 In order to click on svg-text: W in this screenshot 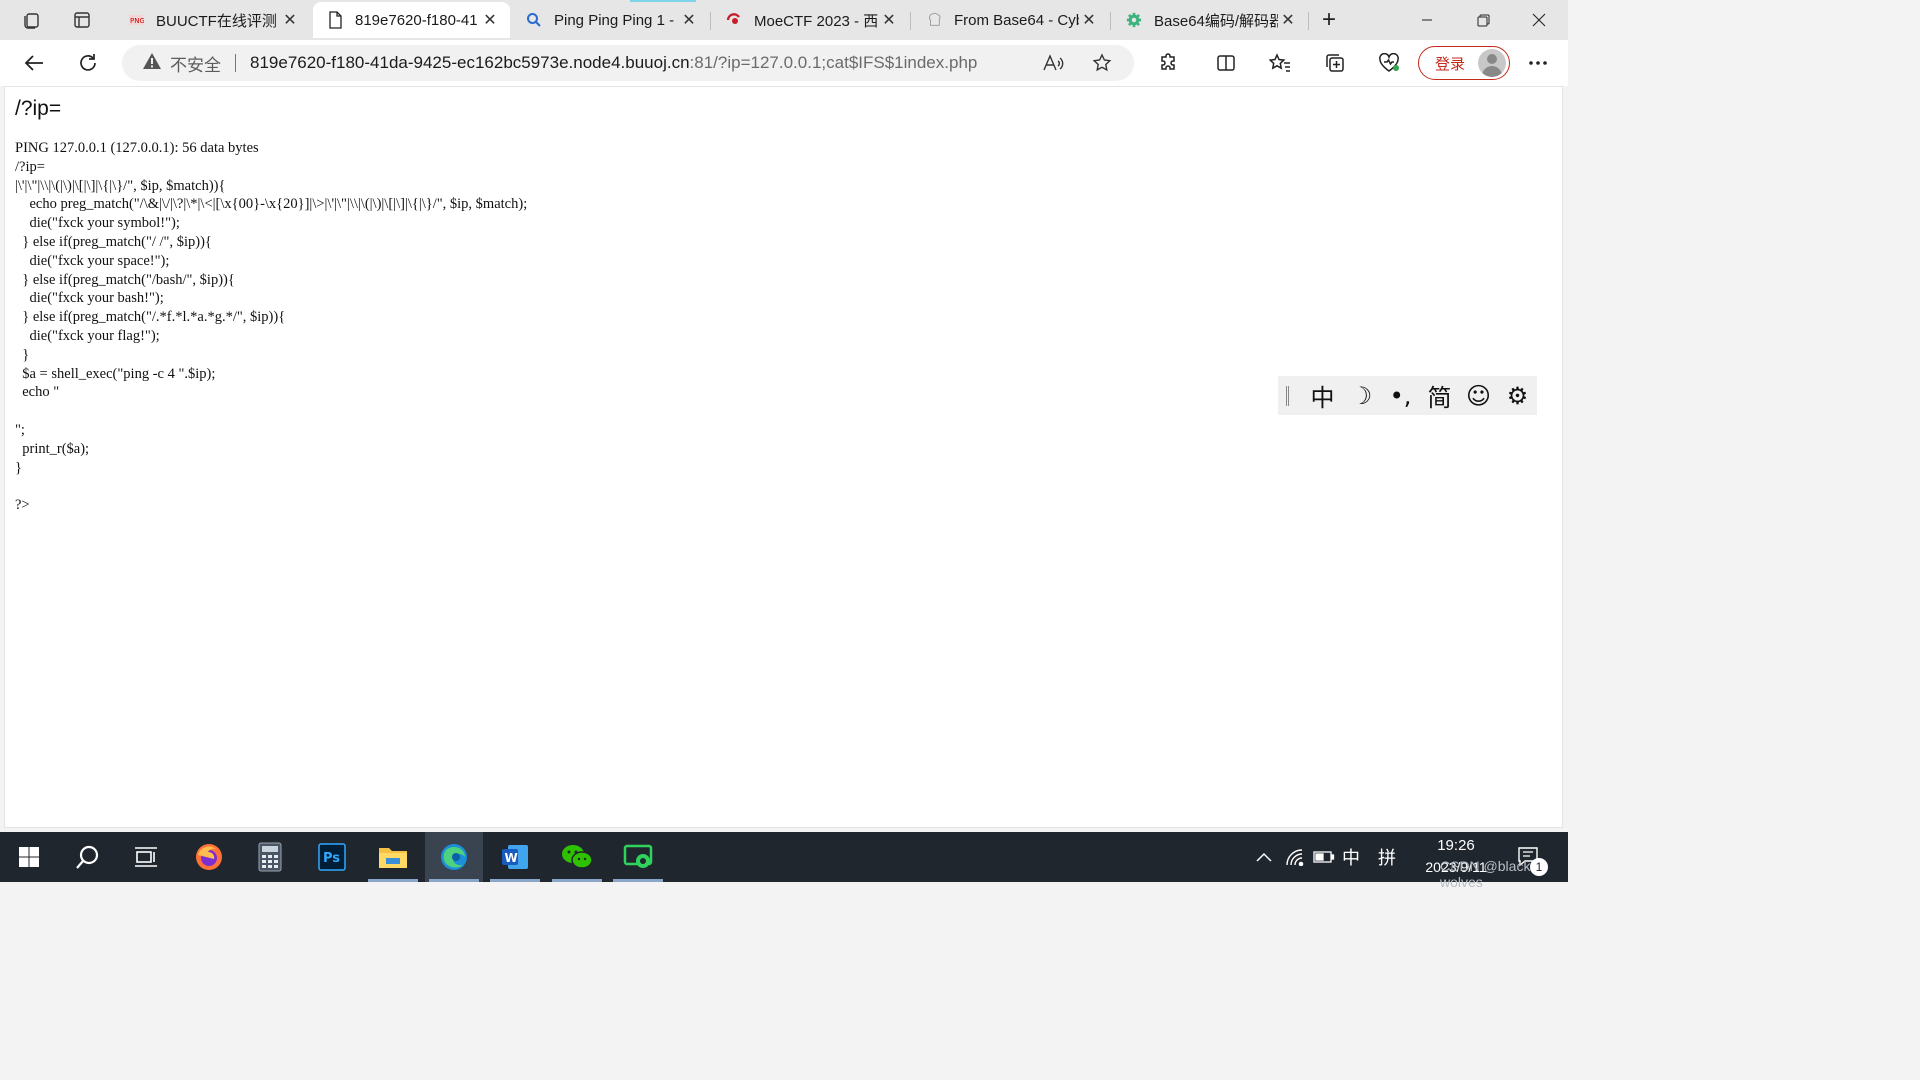, I will do `click(511, 858)`.